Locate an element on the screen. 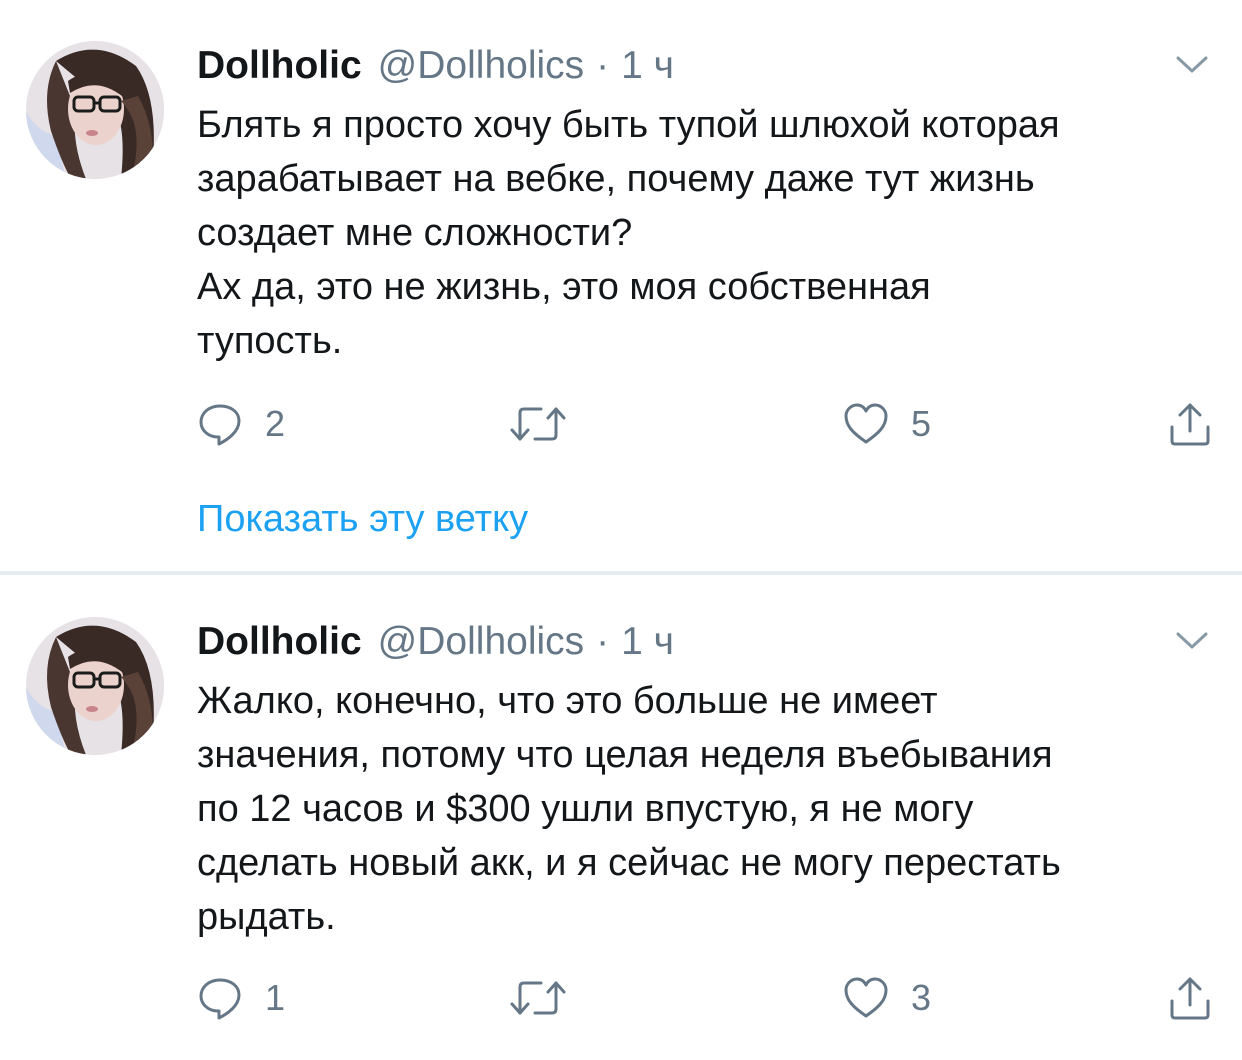 This screenshot has width=1242, height=1060. tweet-text-line: тупость. is located at coordinates (270, 341).